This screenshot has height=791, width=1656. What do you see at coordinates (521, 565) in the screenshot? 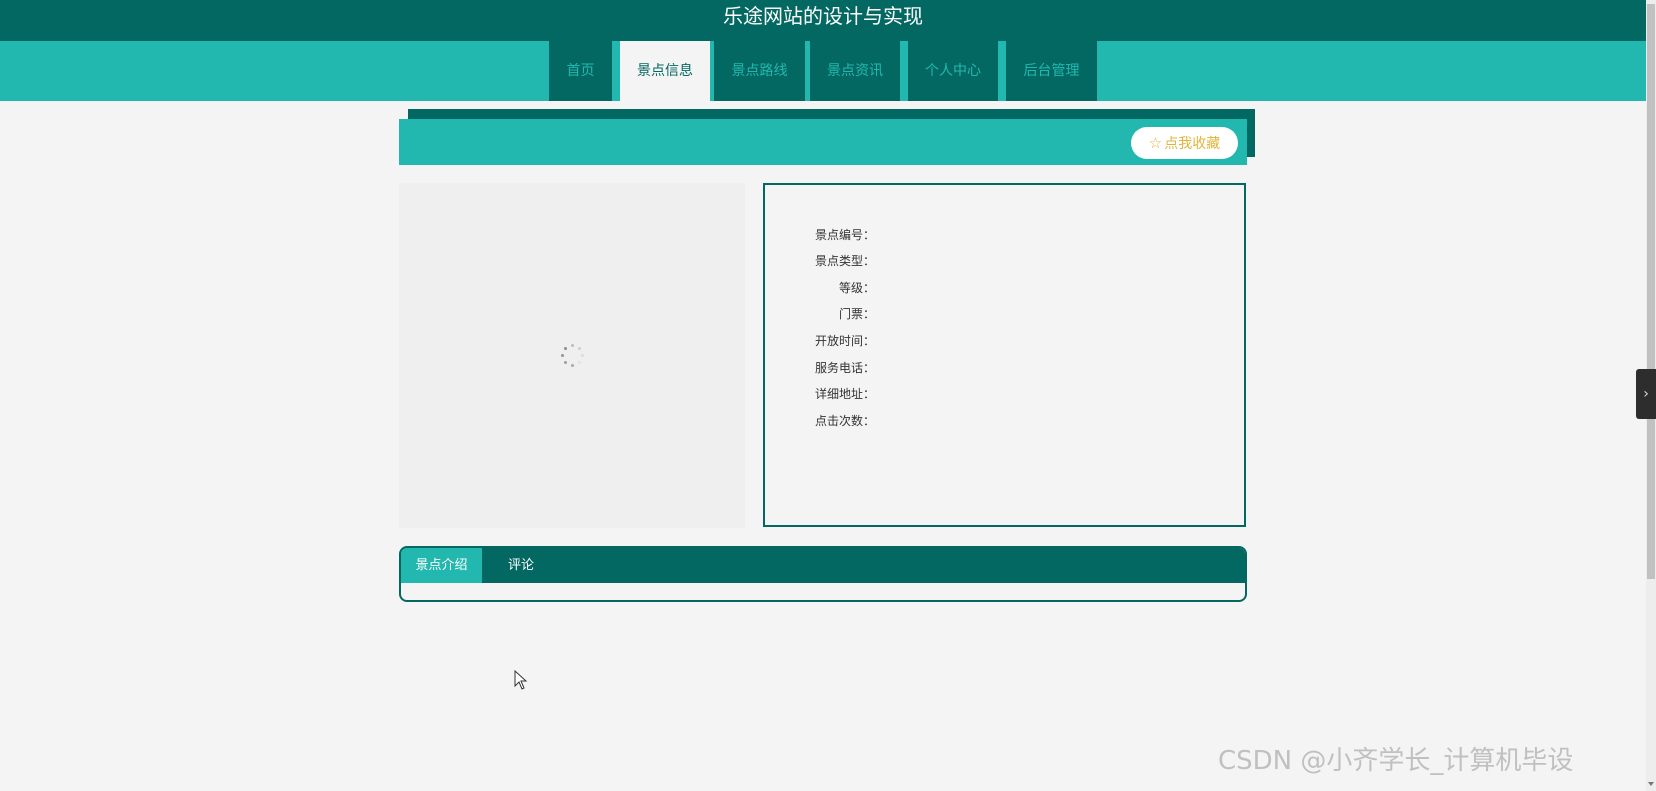
I see `tab-comments: 评论` at bounding box center [521, 565].